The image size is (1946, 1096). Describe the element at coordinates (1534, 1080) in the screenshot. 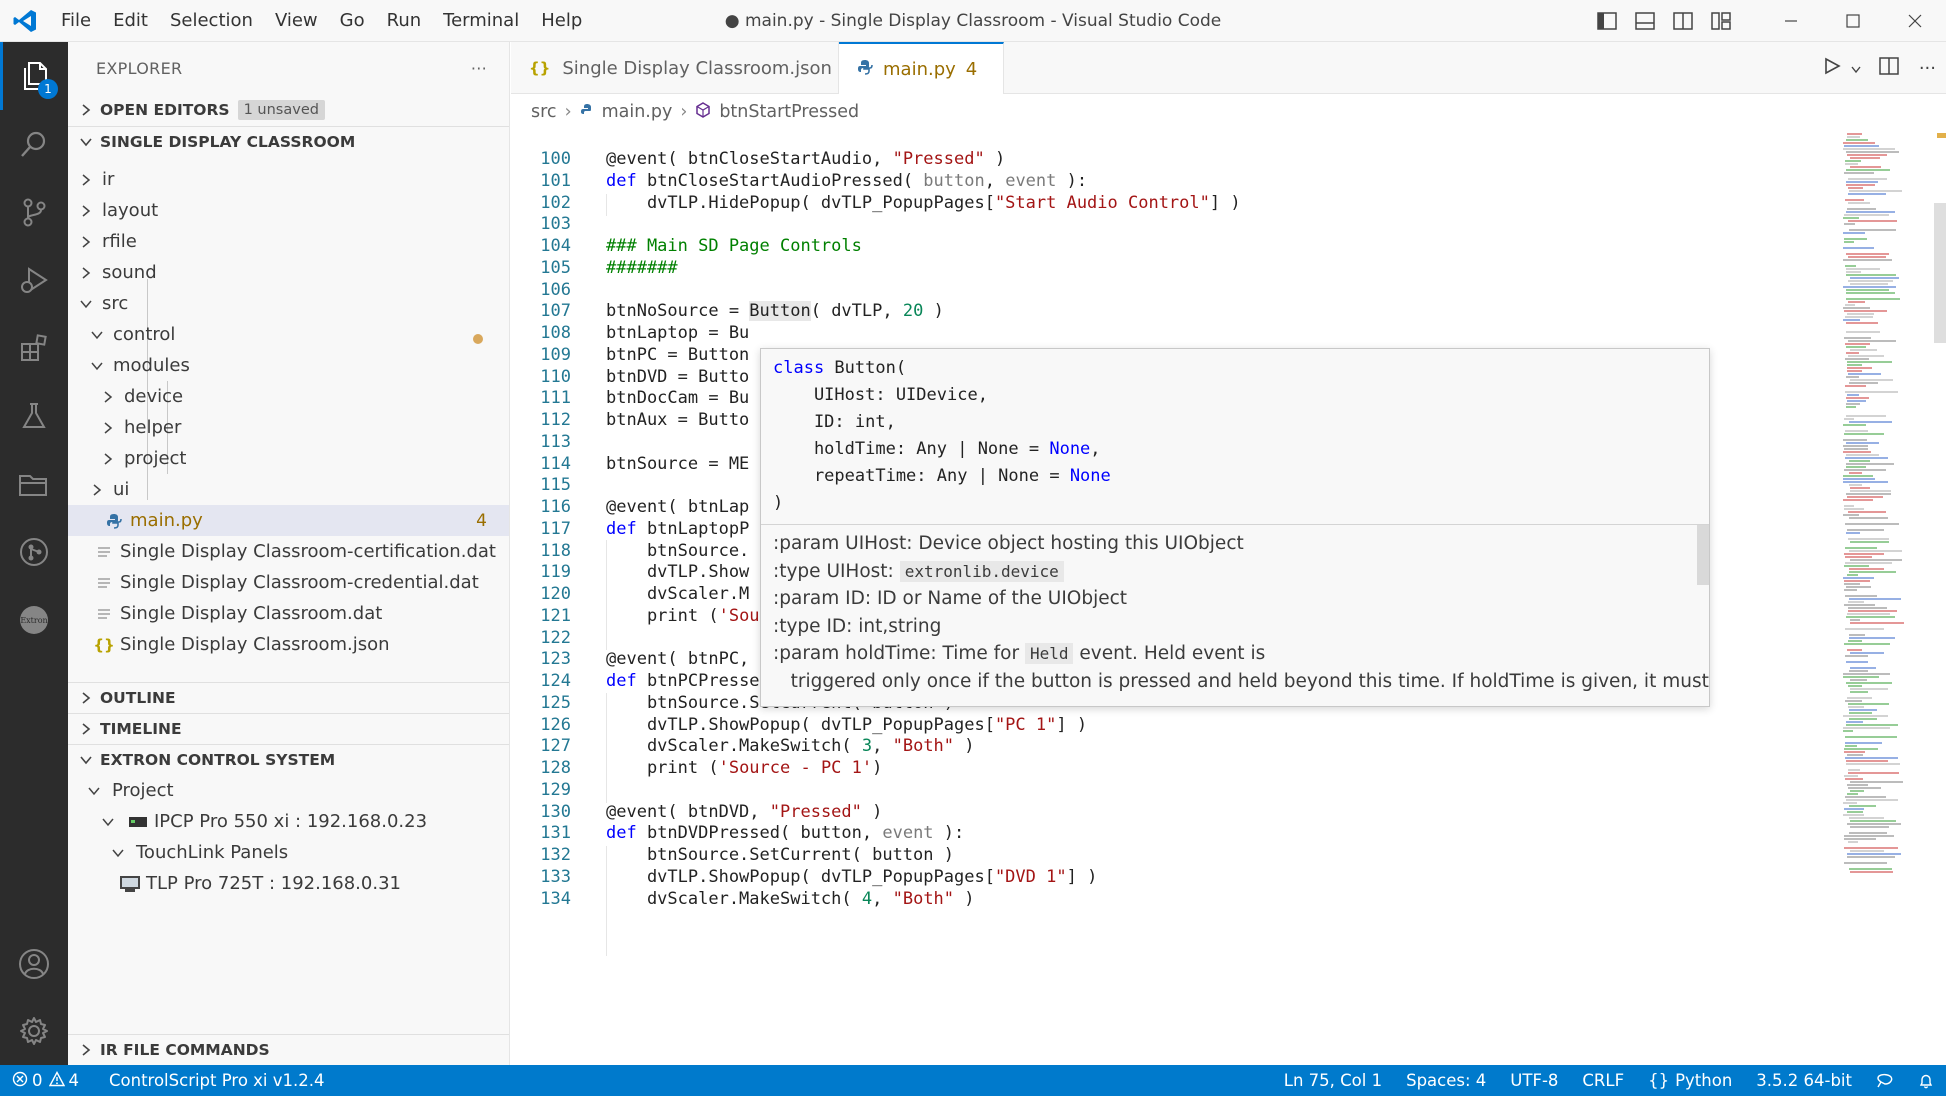

I see `encoding: UTF-8` at that location.